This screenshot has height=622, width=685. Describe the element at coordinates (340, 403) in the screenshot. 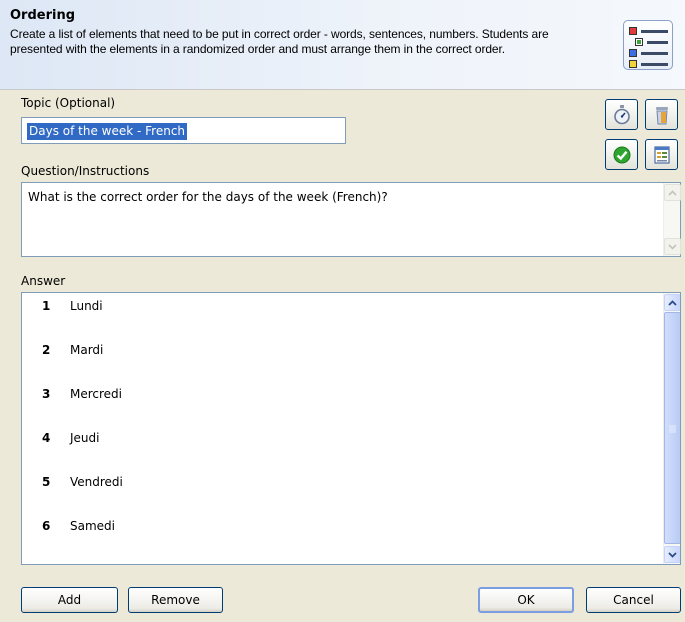

I see `answer-item: 3 Mercredi` at that location.